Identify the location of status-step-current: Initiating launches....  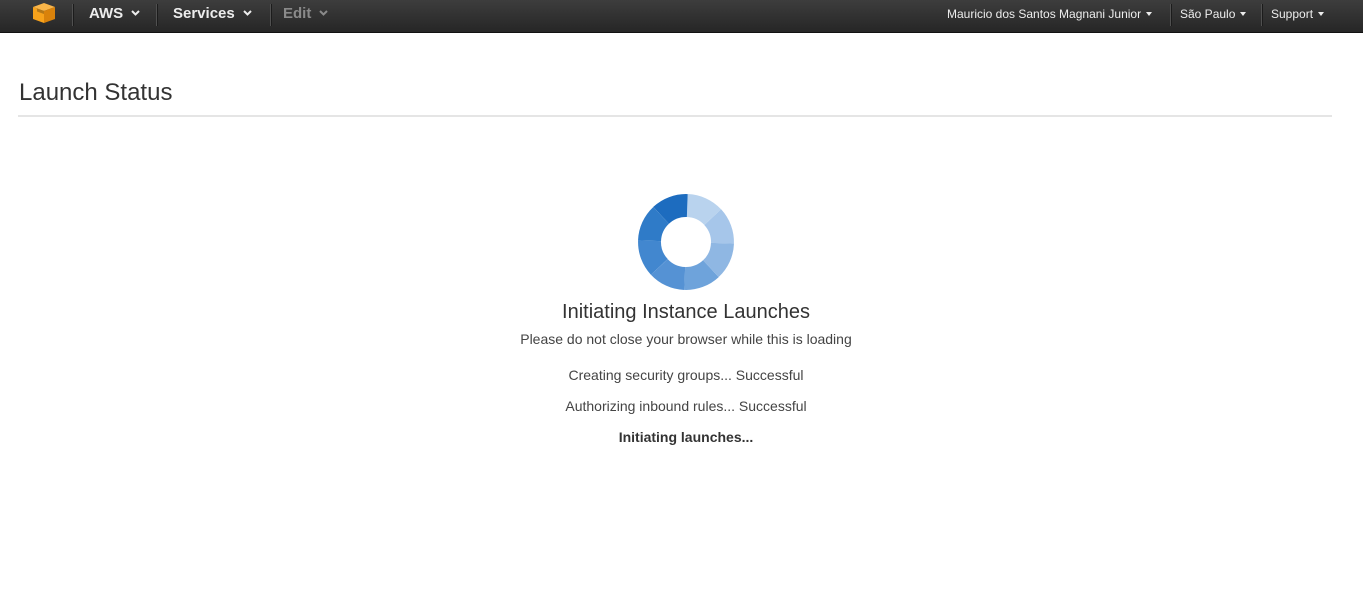
(686, 437).